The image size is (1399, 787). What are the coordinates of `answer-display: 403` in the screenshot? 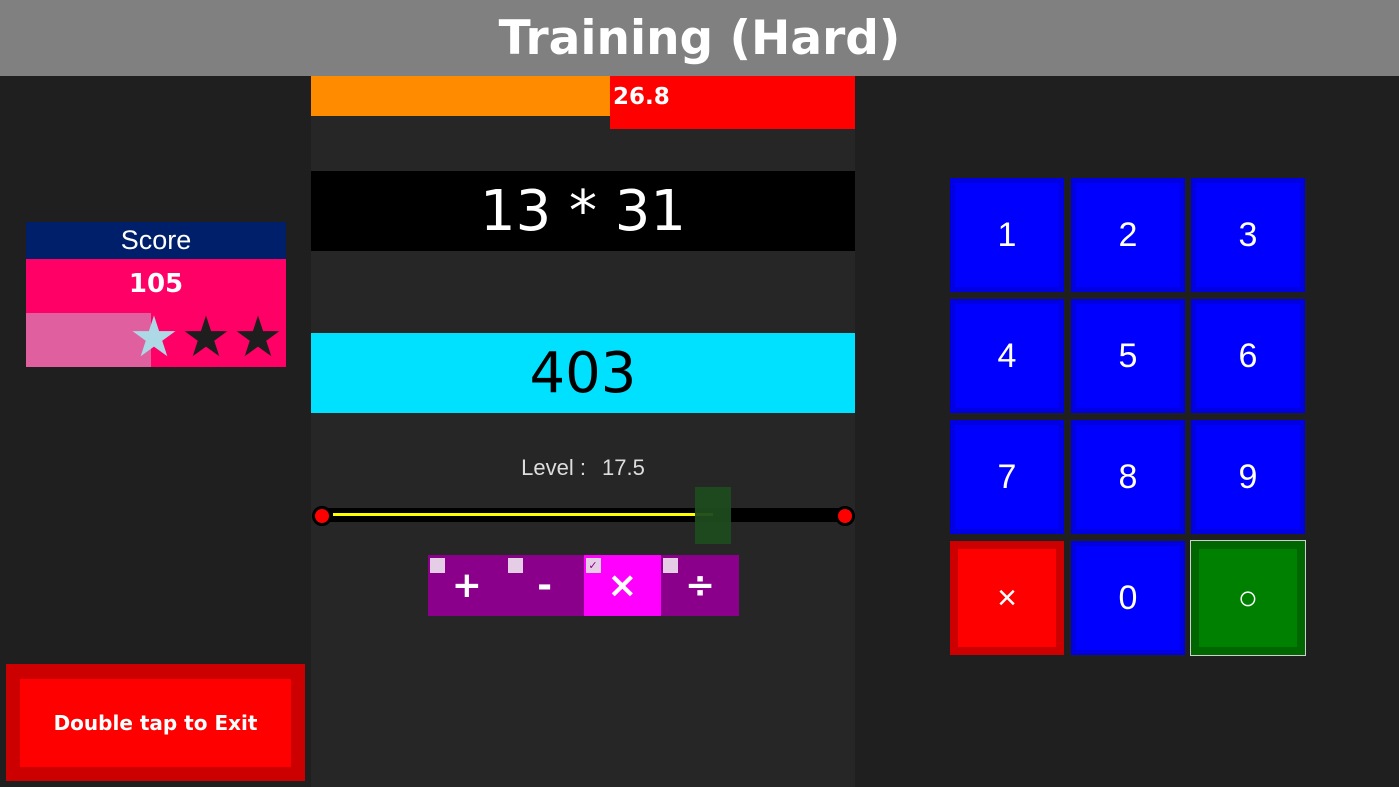 It's located at (583, 373).